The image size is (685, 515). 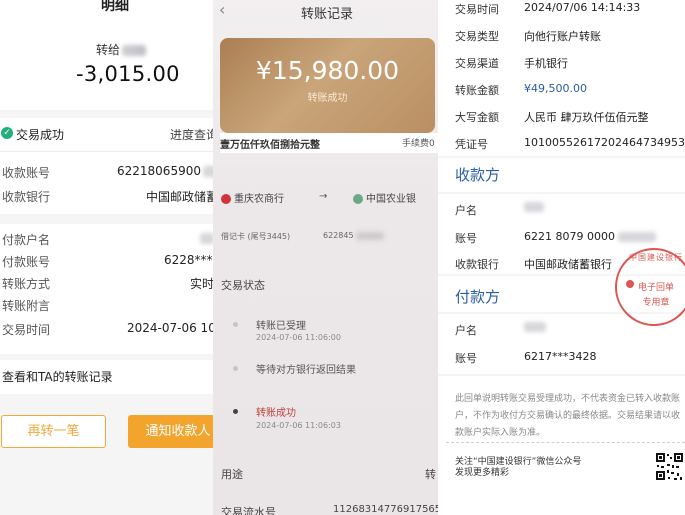 What do you see at coordinates (430, 474) in the screenshot?
I see `row-value: 转` at bounding box center [430, 474].